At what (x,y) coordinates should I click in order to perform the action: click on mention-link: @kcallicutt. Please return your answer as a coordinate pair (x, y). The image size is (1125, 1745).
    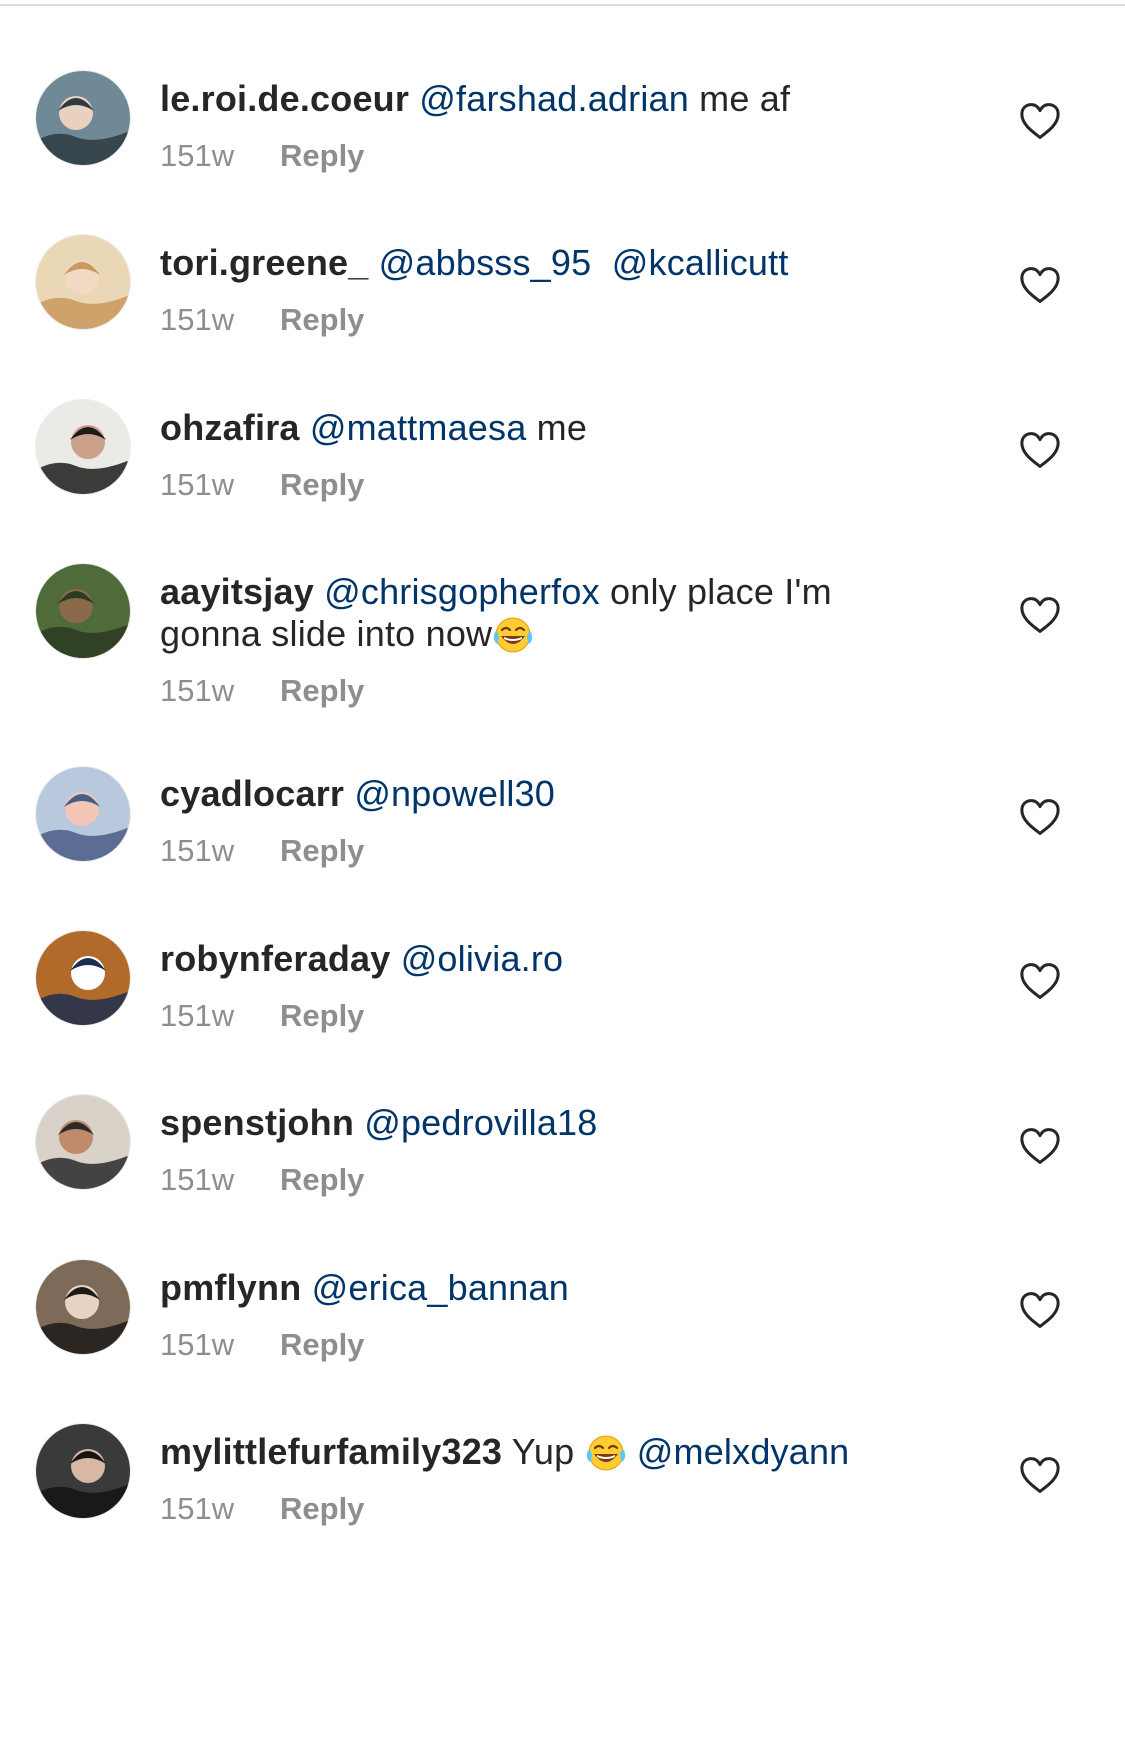
    Looking at the image, I should click on (700, 262).